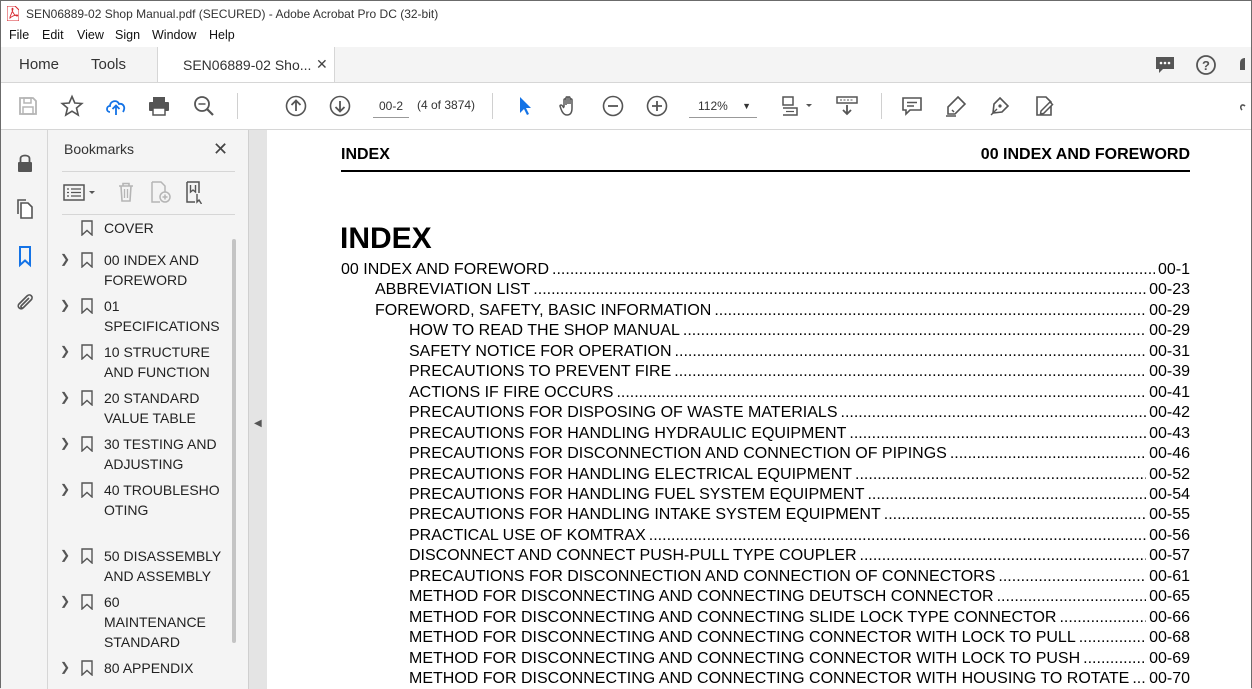 Image resolution: width=1252 pixels, height=689 pixels. I want to click on find-bookmark-icon, so click(195, 192).